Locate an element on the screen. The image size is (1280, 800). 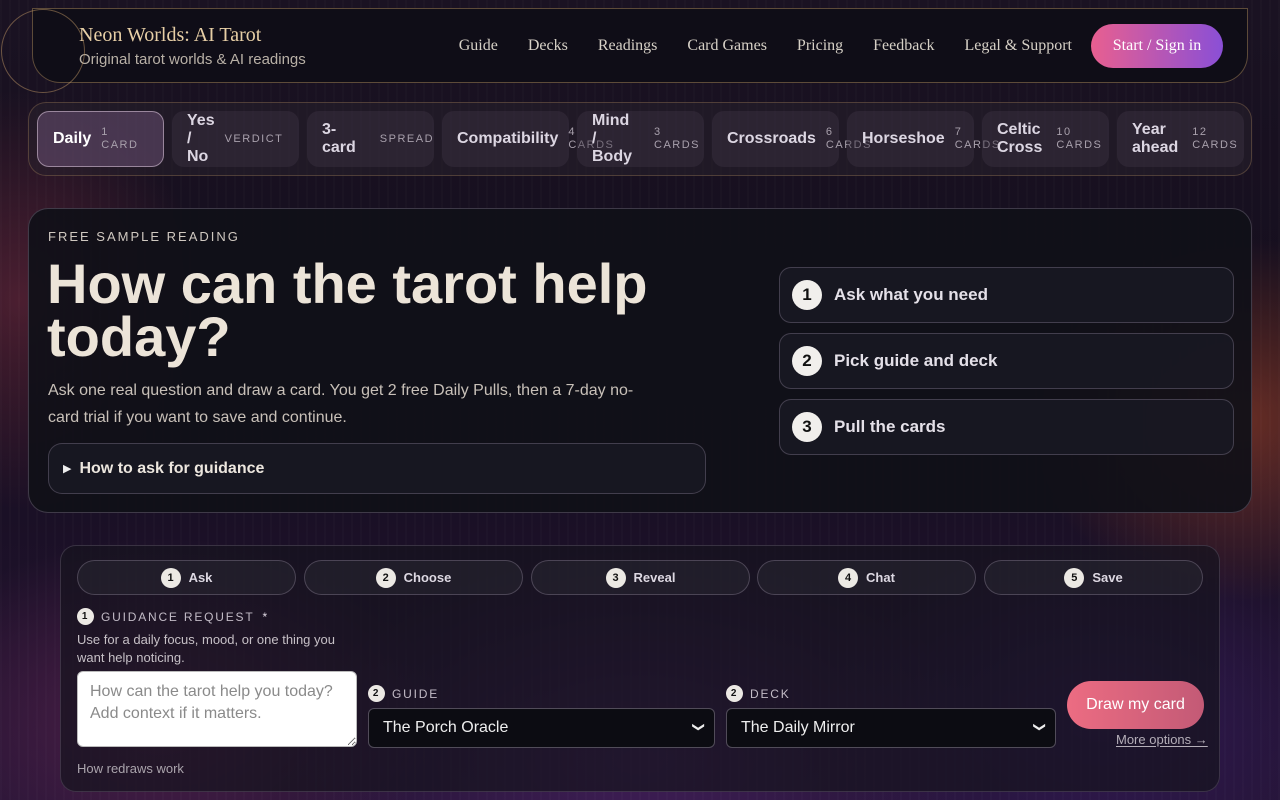
nav-pricing: Pricing is located at coordinates (820, 46).